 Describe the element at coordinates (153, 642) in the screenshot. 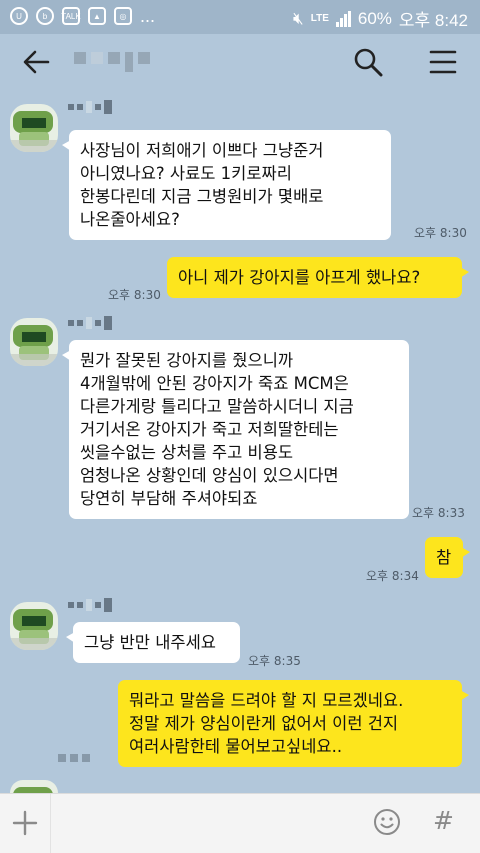

I see `message-bubble-incoming: 그냥 반만 내주세요` at that location.